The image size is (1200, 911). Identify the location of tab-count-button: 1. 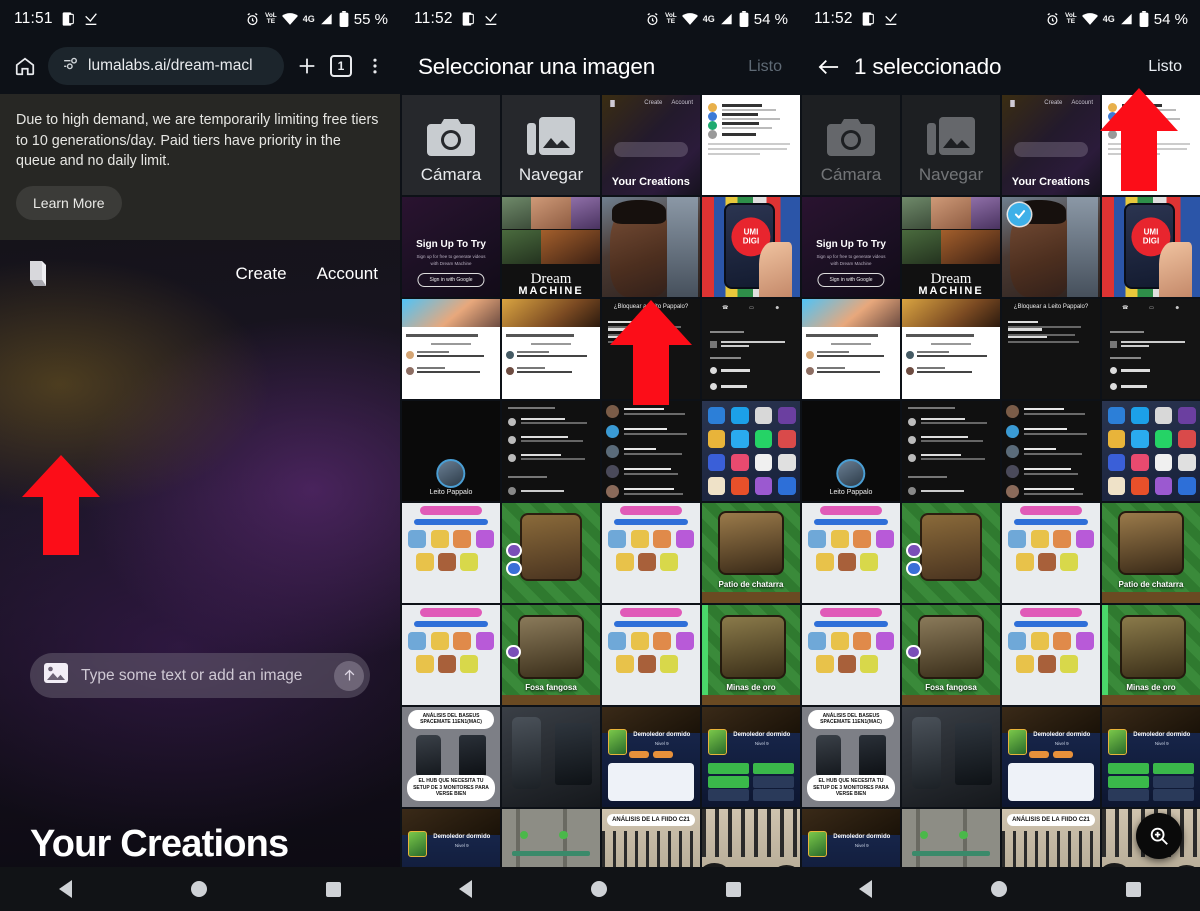
(341, 66).